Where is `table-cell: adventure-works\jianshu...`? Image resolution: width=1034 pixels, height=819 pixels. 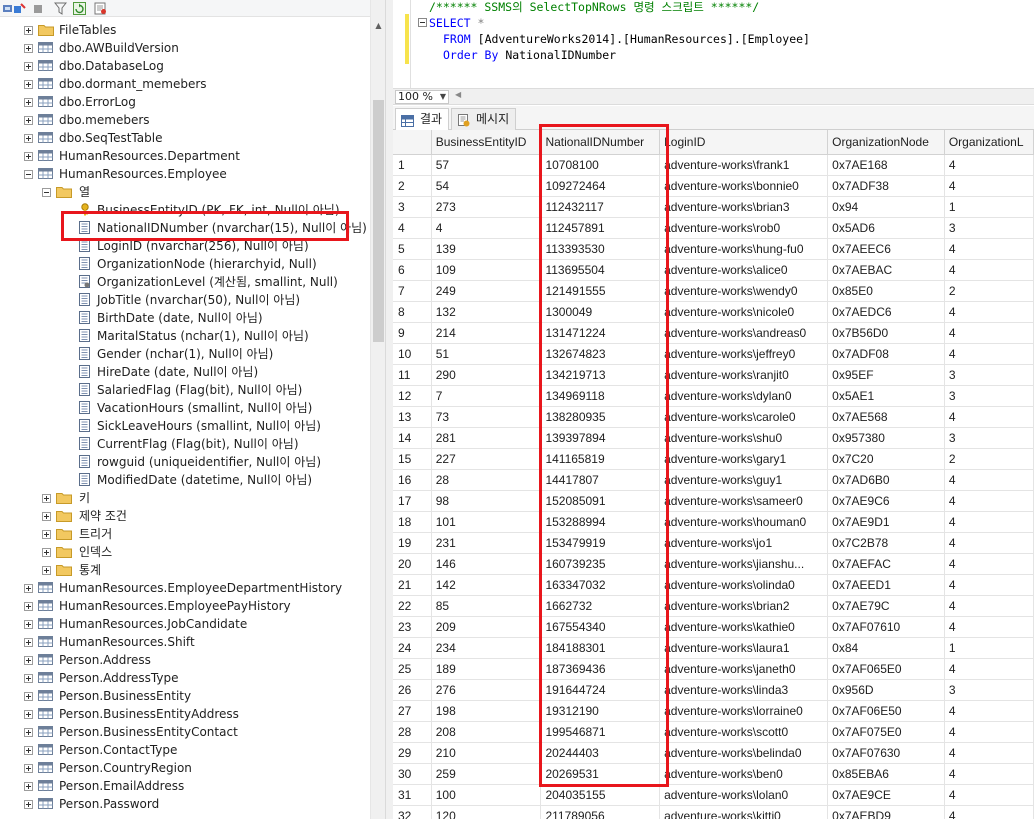
table-cell: adventure-works\jianshu... is located at coordinates (744, 564).